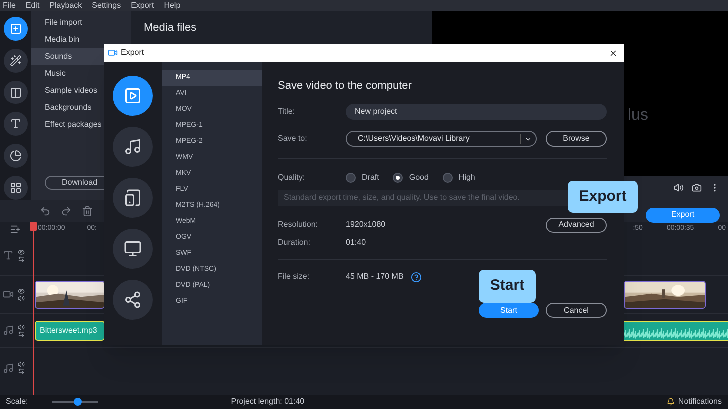  I want to click on add-track-icon, so click(15, 229).